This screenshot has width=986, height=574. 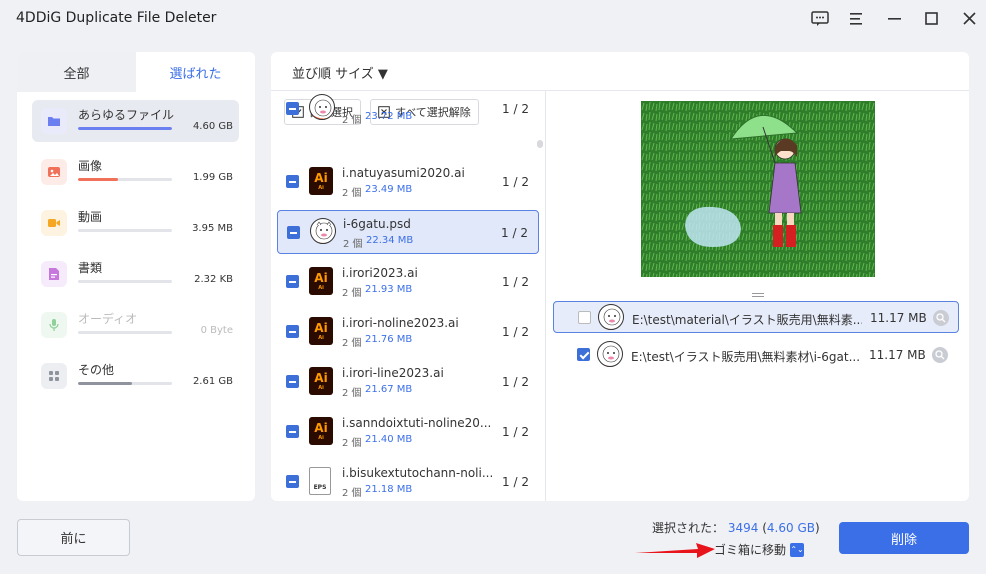 What do you see at coordinates (390, 240) in the screenshot?
I see `file-size: 22.34 MB` at bounding box center [390, 240].